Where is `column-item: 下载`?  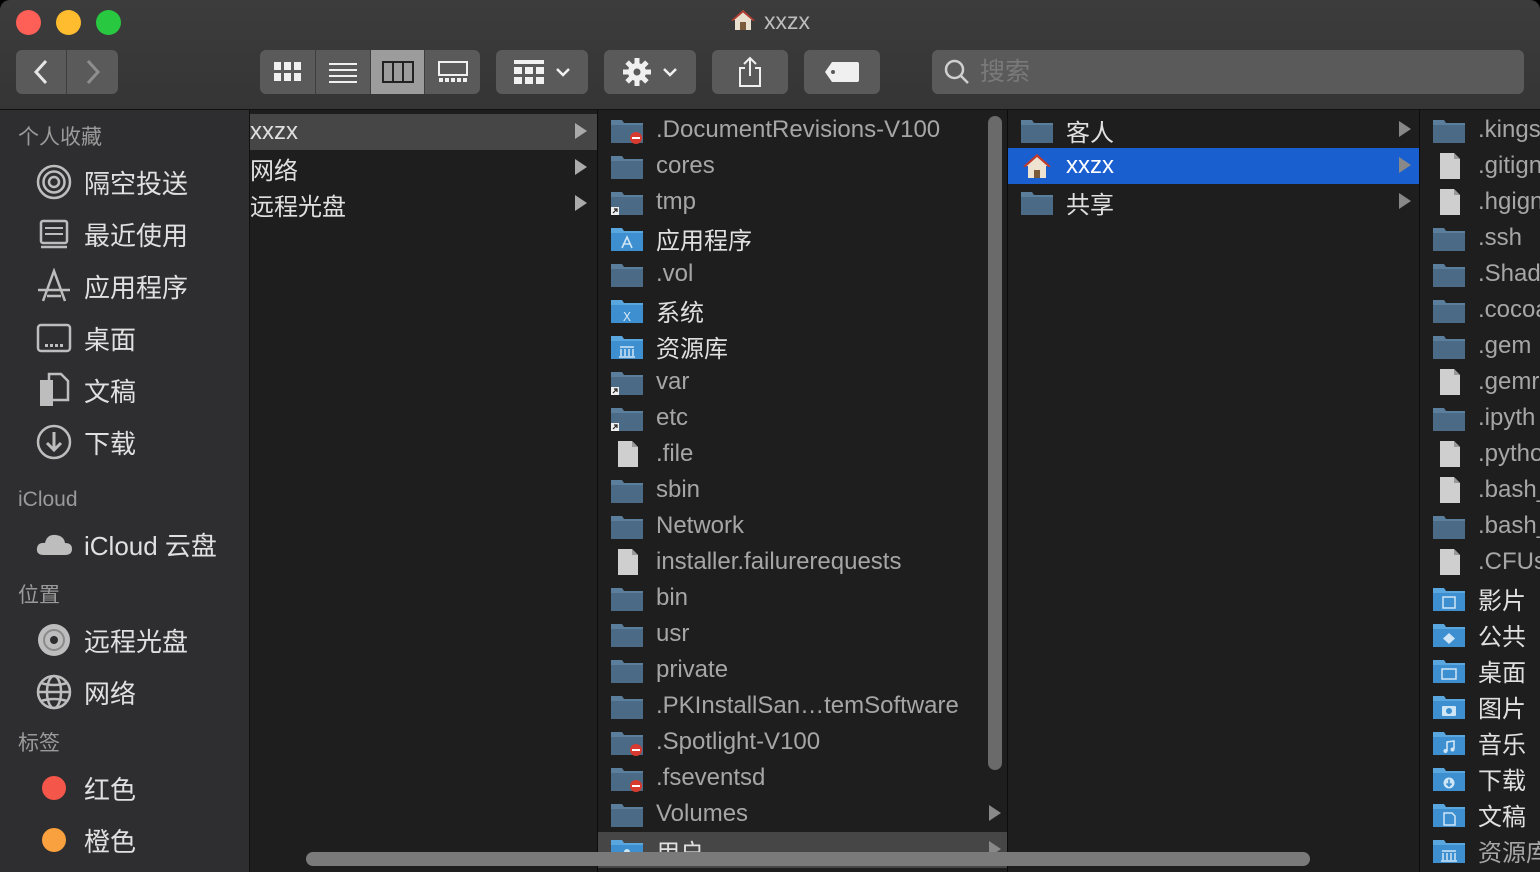
column-item: 下载 is located at coordinates (1480, 778).